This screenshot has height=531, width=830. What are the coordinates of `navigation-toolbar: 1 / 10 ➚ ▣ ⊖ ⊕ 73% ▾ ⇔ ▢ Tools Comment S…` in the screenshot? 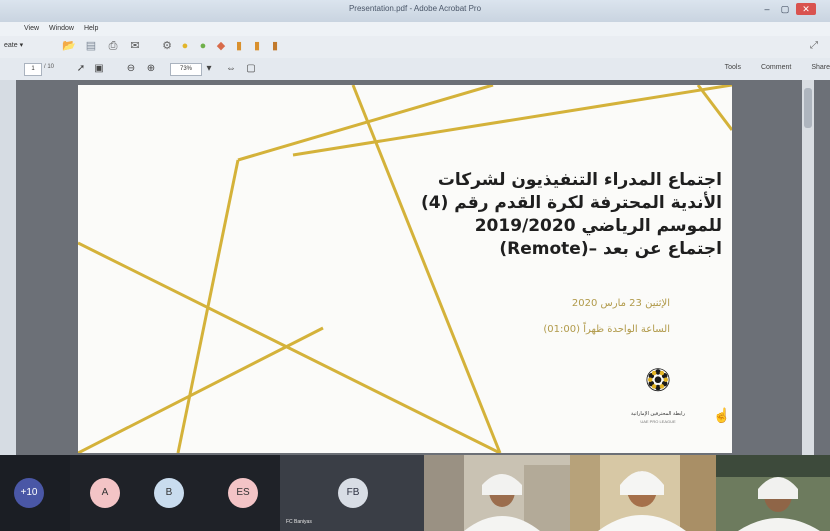 It's located at (415, 69).